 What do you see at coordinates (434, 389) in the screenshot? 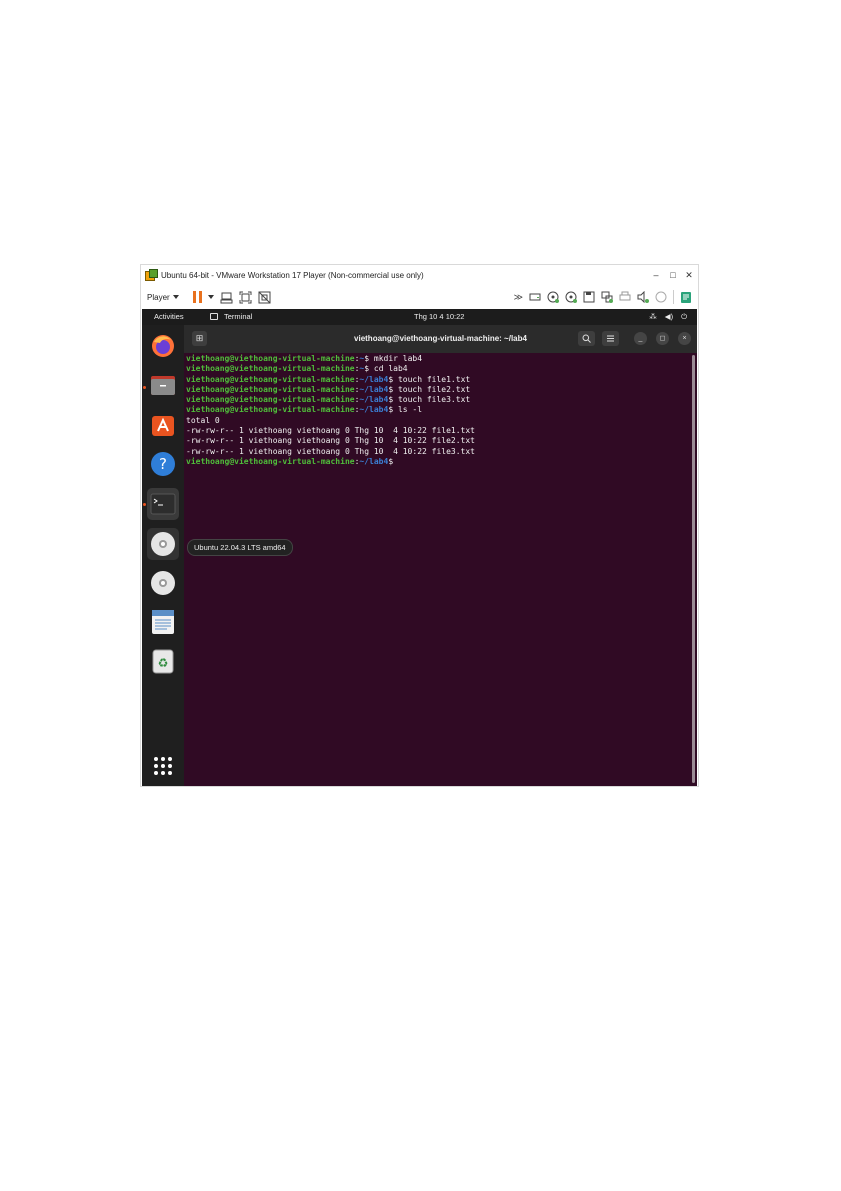
I see `command-text: touch file2.txt` at bounding box center [434, 389].